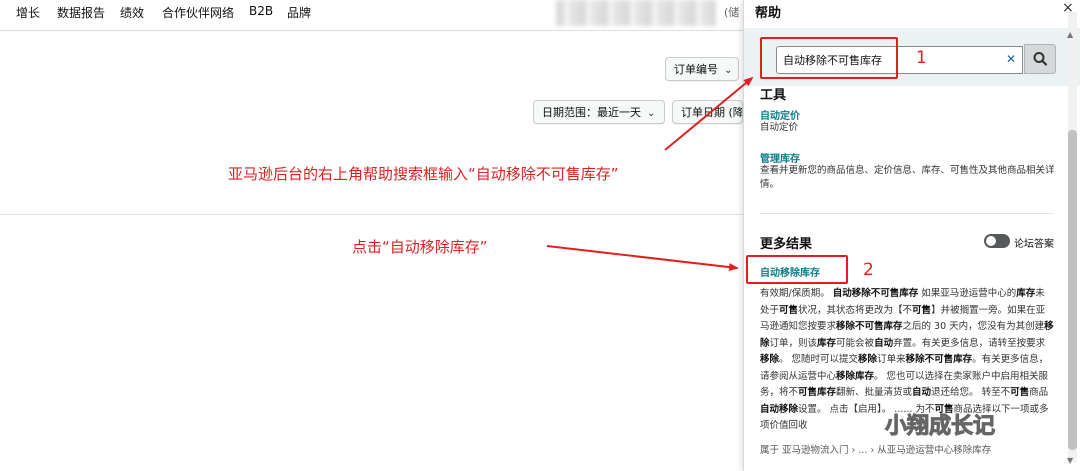 The height and width of the screenshot is (471, 1080). Describe the element at coordinates (940, 427) in the screenshot. I see `watermark: 小翔成长记` at that location.